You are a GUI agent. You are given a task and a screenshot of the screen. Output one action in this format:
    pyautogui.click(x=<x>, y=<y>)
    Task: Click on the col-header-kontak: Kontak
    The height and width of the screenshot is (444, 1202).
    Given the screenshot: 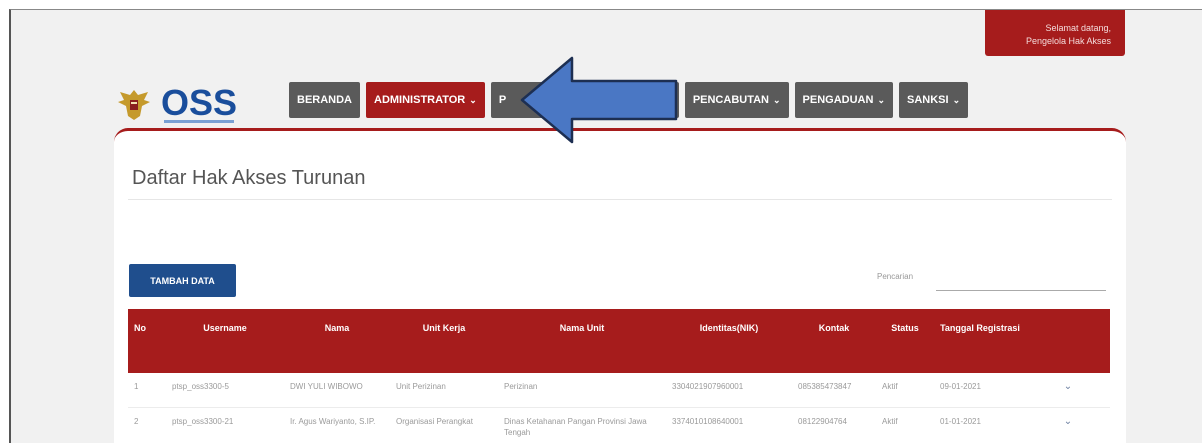 What is the action you would take?
    pyautogui.click(x=834, y=341)
    